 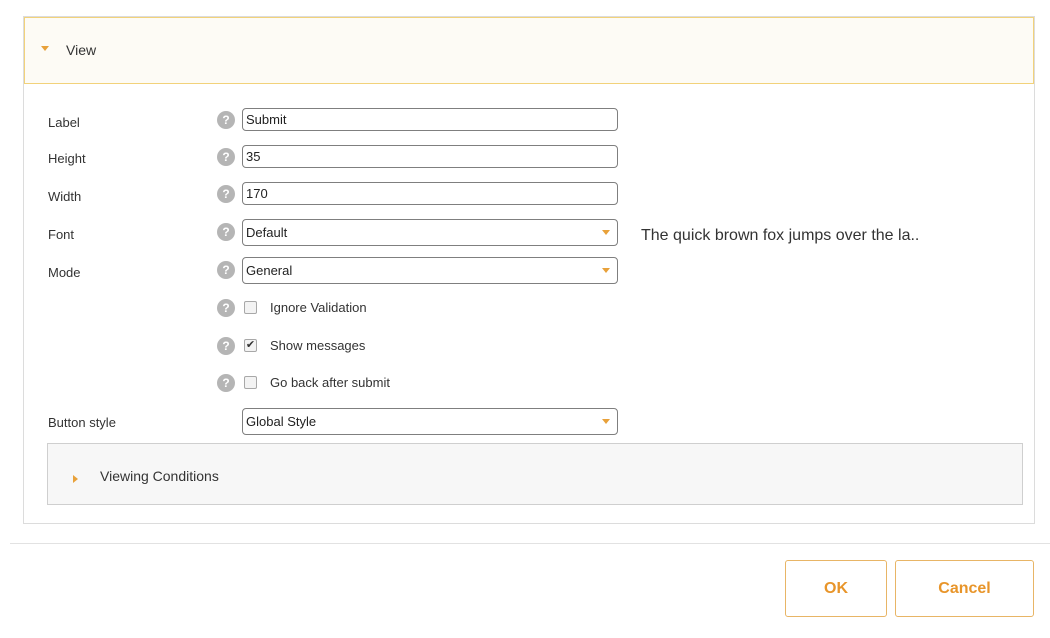 What do you see at coordinates (430, 270) in the screenshot?
I see `mode-select: General` at bounding box center [430, 270].